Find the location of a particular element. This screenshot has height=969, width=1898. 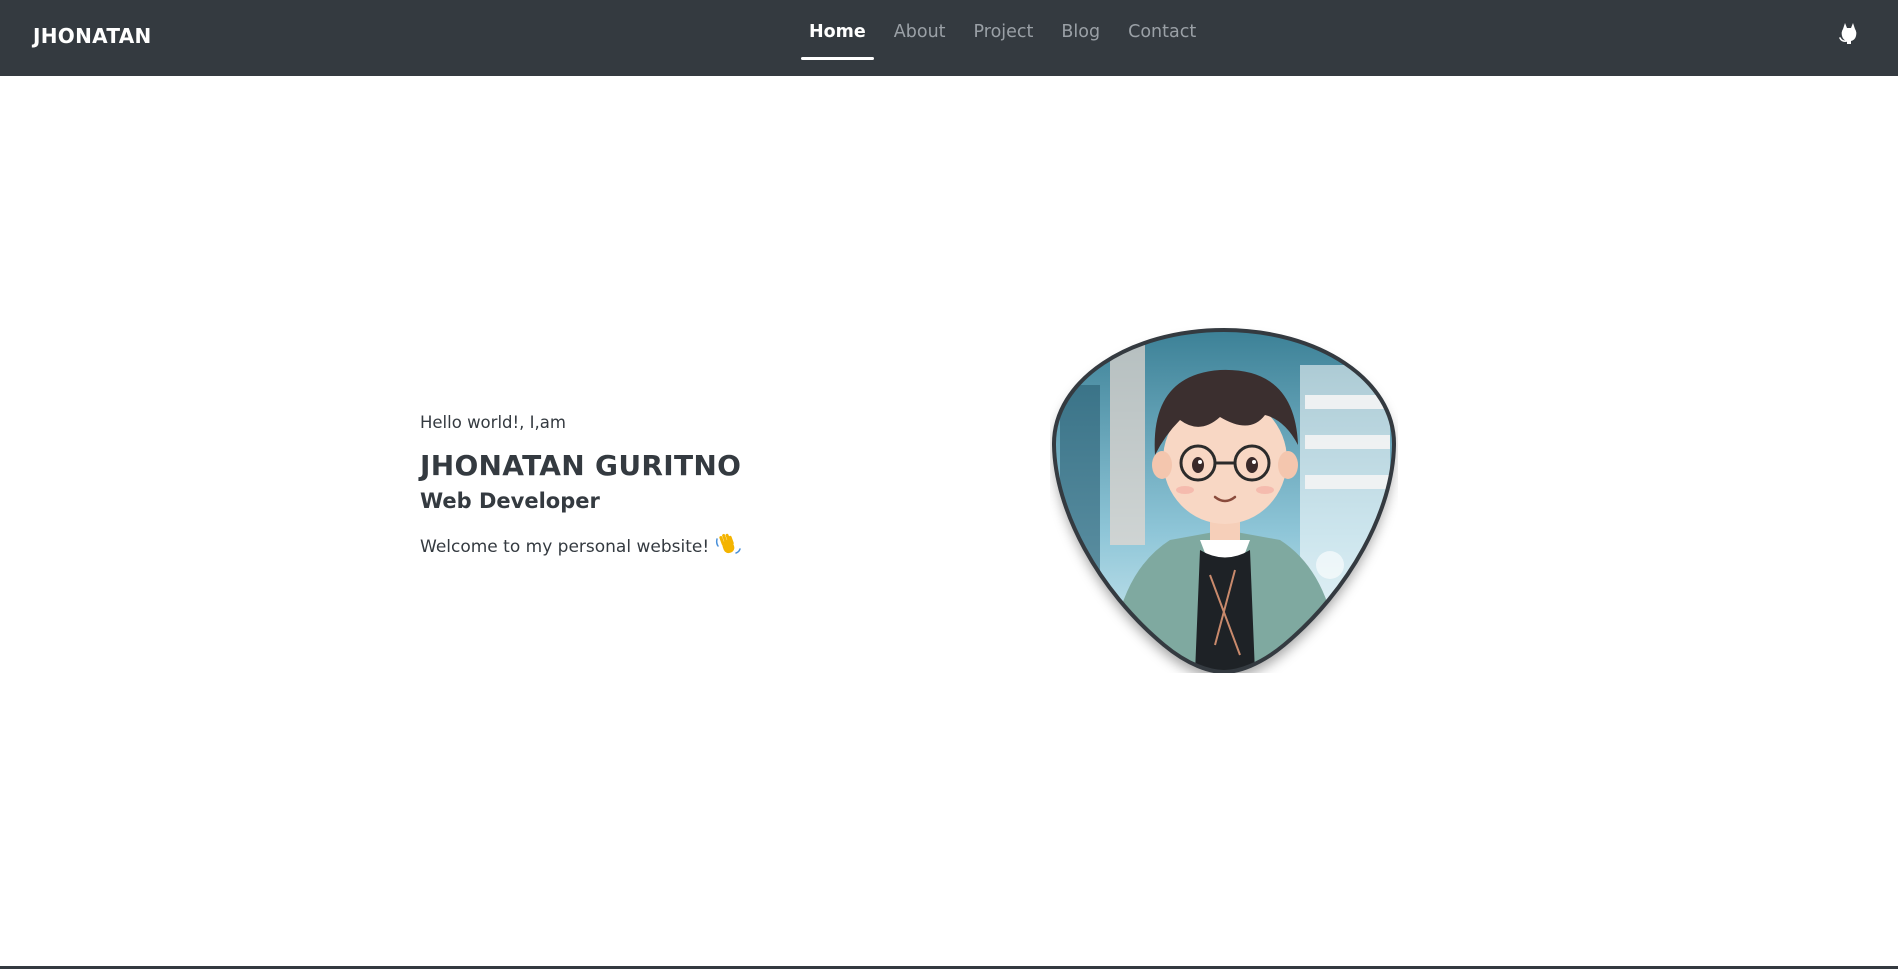

navbar: JHONATAN Home About Project Blog Contact is located at coordinates (949, 38).